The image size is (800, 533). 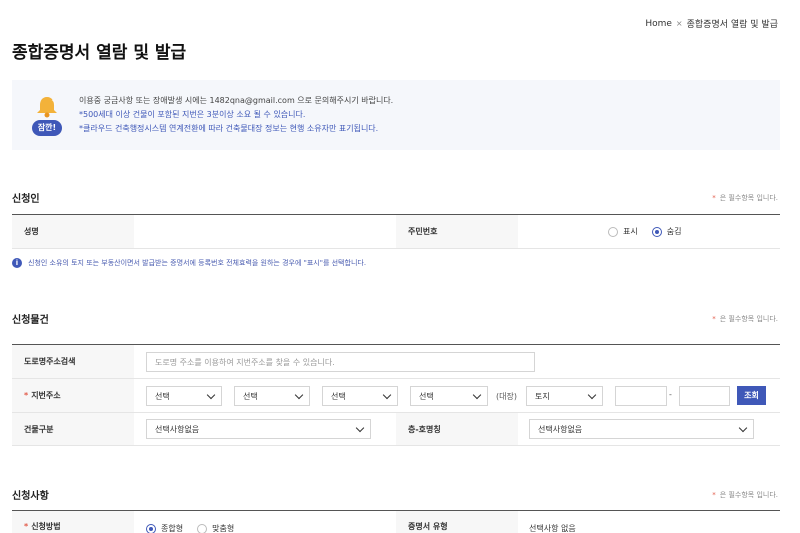 What do you see at coordinates (47, 128) in the screenshot?
I see `notice-tag: 잠깐!` at bounding box center [47, 128].